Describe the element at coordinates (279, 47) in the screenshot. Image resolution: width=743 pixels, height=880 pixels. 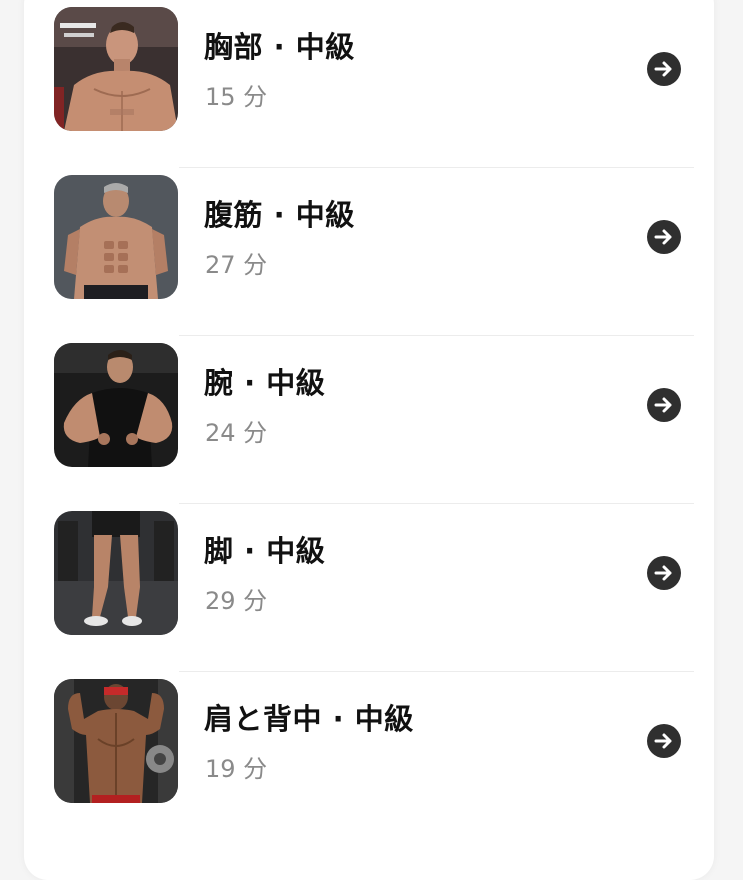
I see `workout-title: 胸部 · 中級` at that location.